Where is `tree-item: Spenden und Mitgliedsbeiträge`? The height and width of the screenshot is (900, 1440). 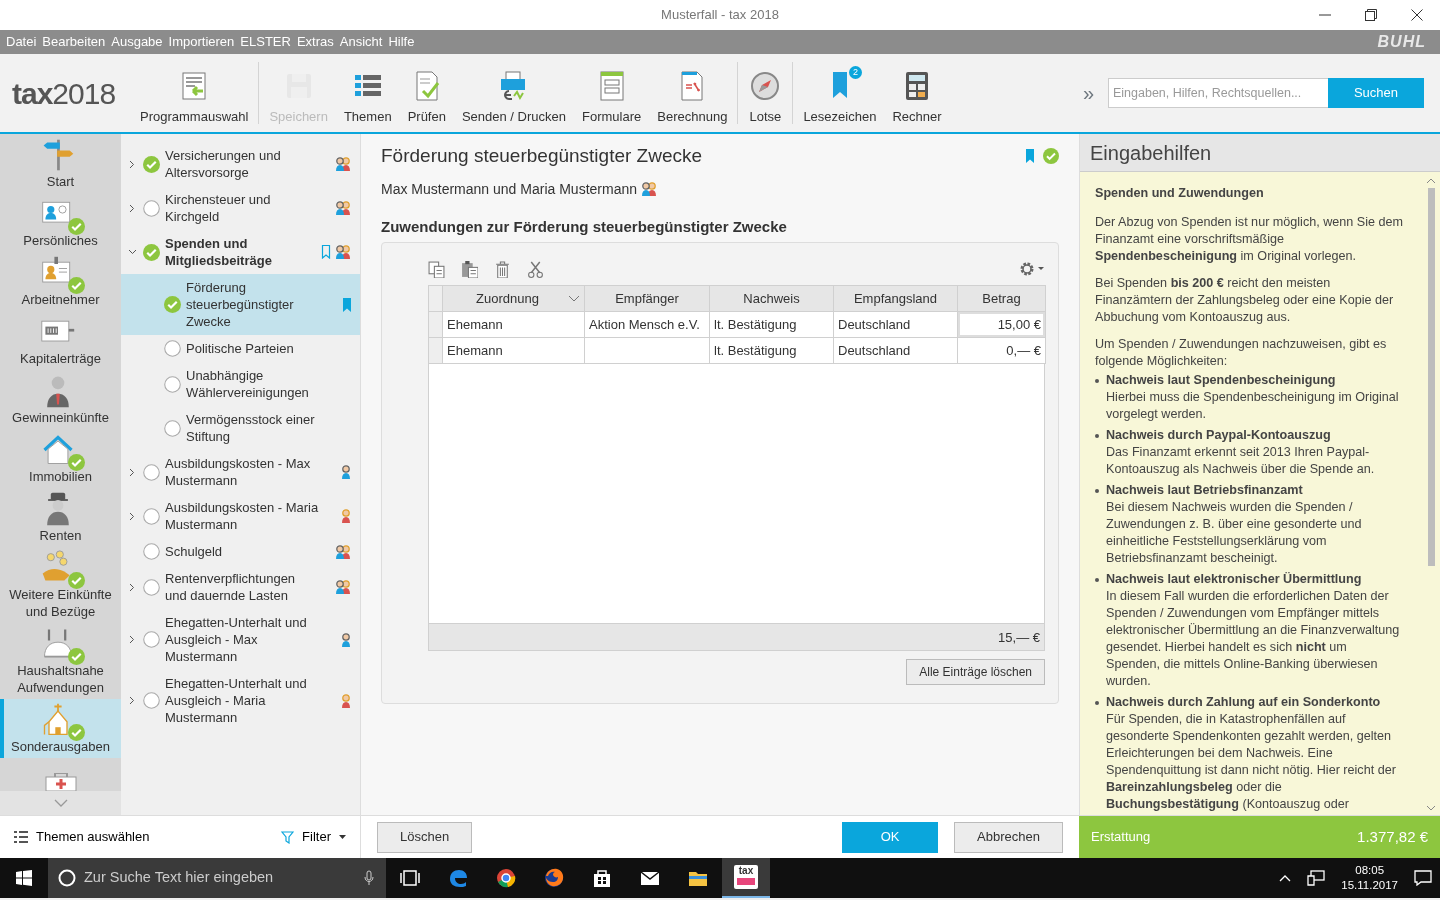
tree-item: Spenden und Mitgliedsbeiträge is located at coordinates (240, 252).